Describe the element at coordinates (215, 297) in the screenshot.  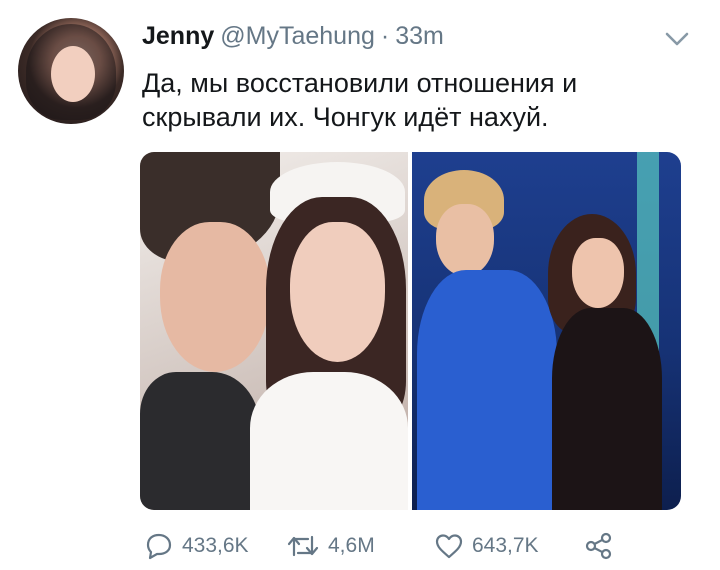
I see `photo-left-figure-1-face` at that location.